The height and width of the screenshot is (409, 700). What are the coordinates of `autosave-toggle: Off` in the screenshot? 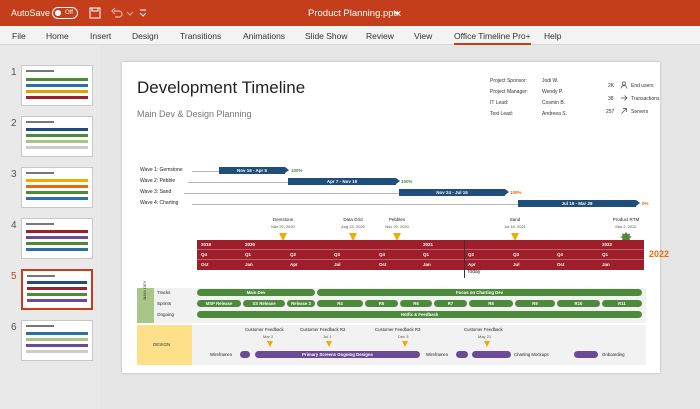 It's located at (65, 13).